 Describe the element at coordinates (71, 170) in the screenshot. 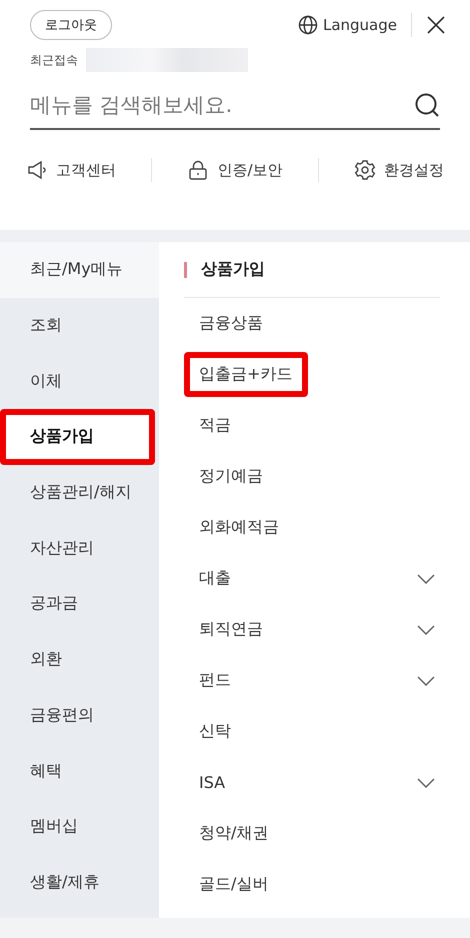

I see `quick-link: 고객센터` at that location.